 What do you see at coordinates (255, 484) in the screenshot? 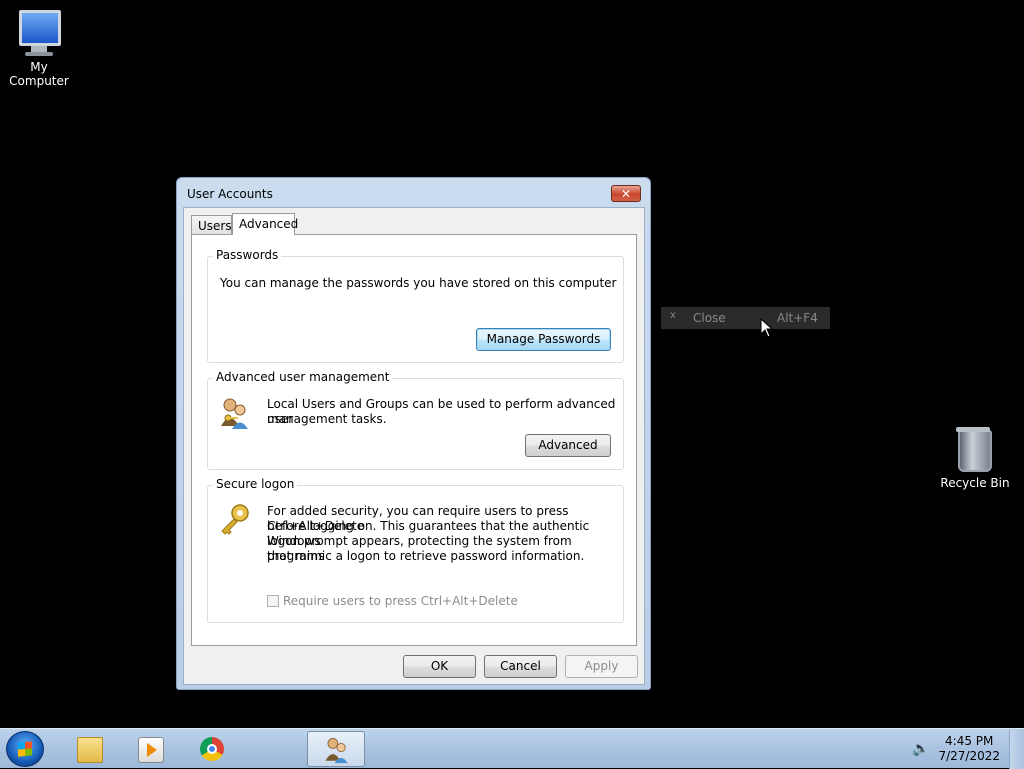
I see `group-heading: Secure logon` at bounding box center [255, 484].